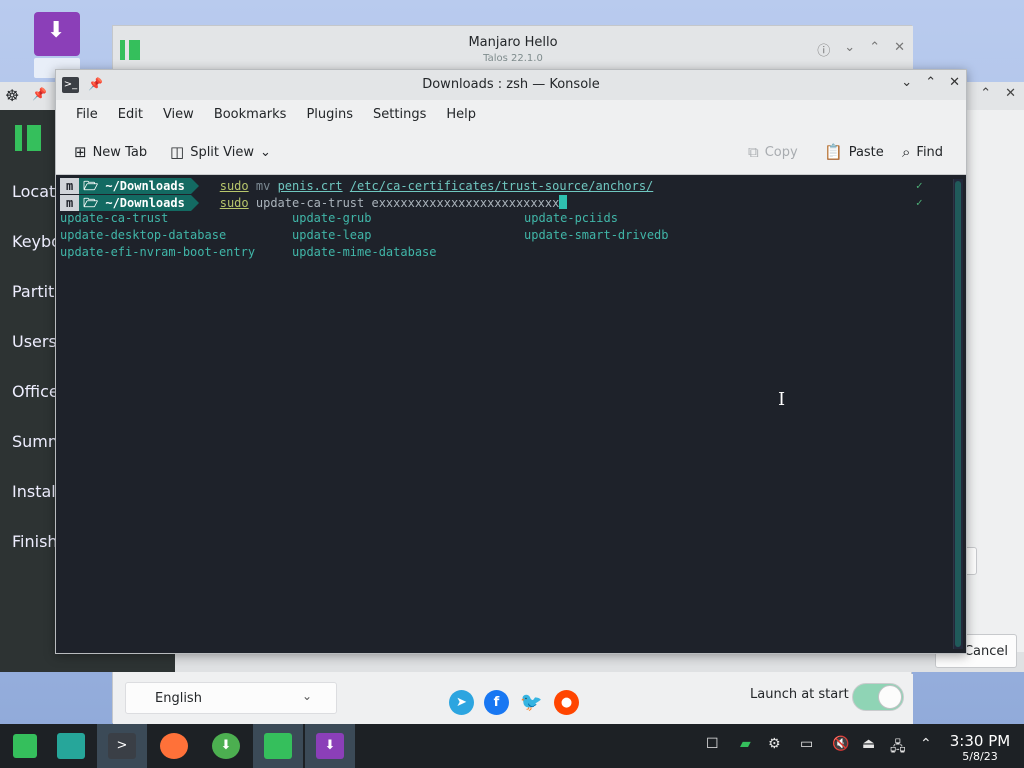  I want to click on reddit-icon: ●, so click(566, 702).